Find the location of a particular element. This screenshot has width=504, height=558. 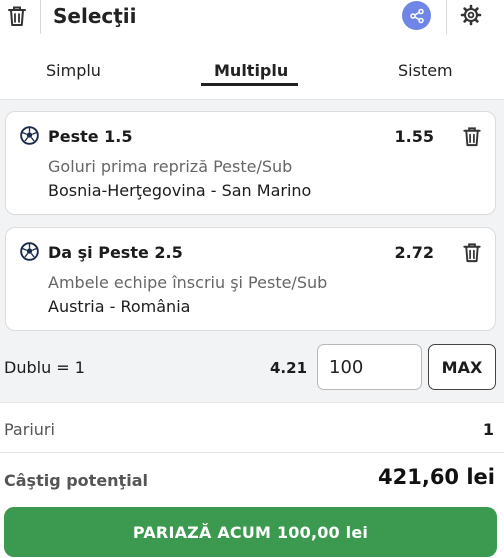

tab-multiplu: Multiplu is located at coordinates (251, 70).